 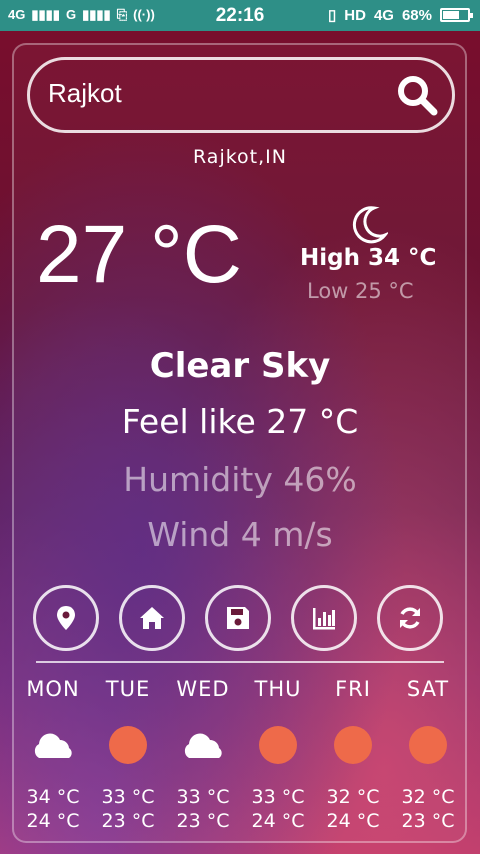 I want to click on location-button, so click(x=66, y=618).